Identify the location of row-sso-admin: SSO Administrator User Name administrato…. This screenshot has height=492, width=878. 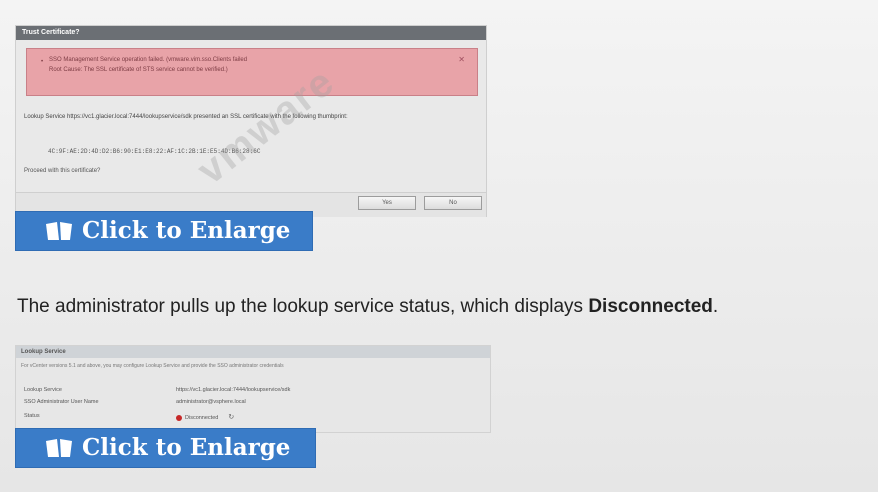
(253, 403).